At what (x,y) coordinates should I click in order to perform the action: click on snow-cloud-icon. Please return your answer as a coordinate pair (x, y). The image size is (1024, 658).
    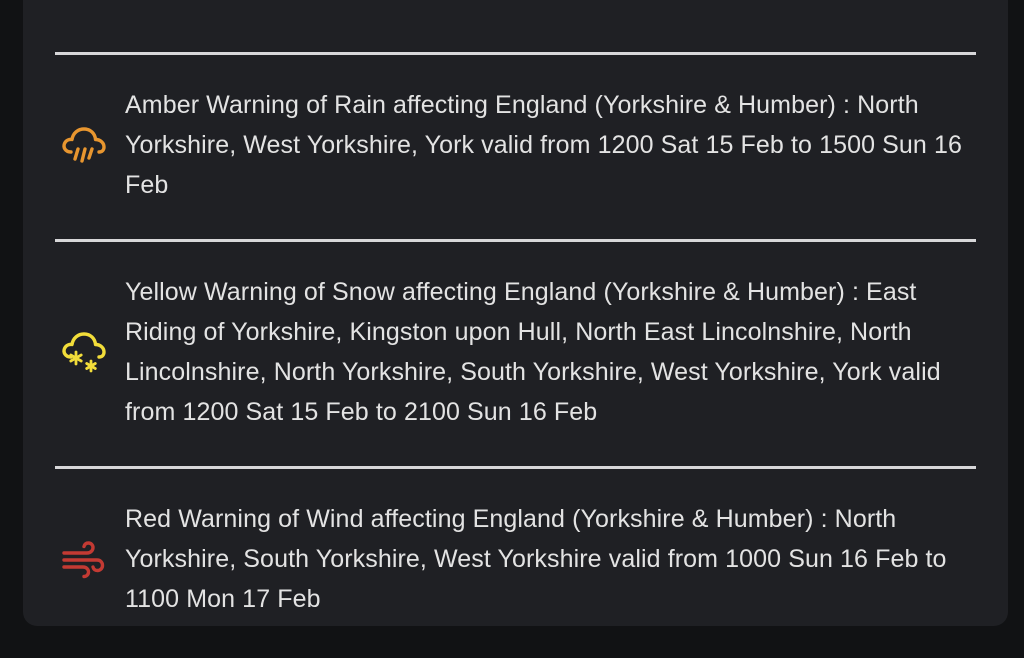
    Looking at the image, I should click on (90, 352).